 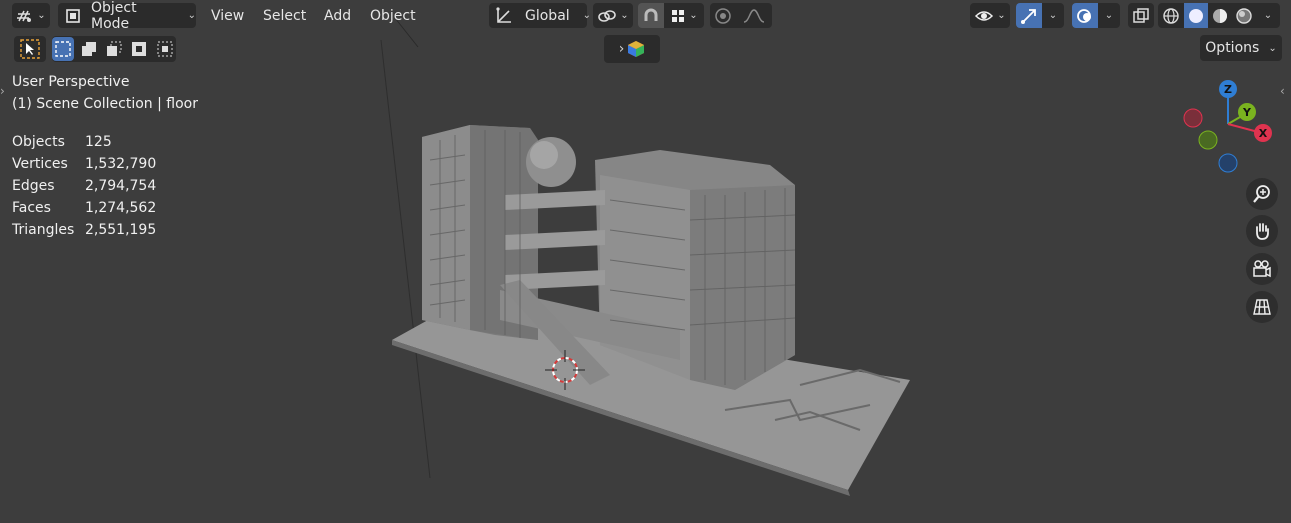 What do you see at coordinates (105, 104) in the screenshot?
I see `collection-info: (1) Scene Collection | floor` at bounding box center [105, 104].